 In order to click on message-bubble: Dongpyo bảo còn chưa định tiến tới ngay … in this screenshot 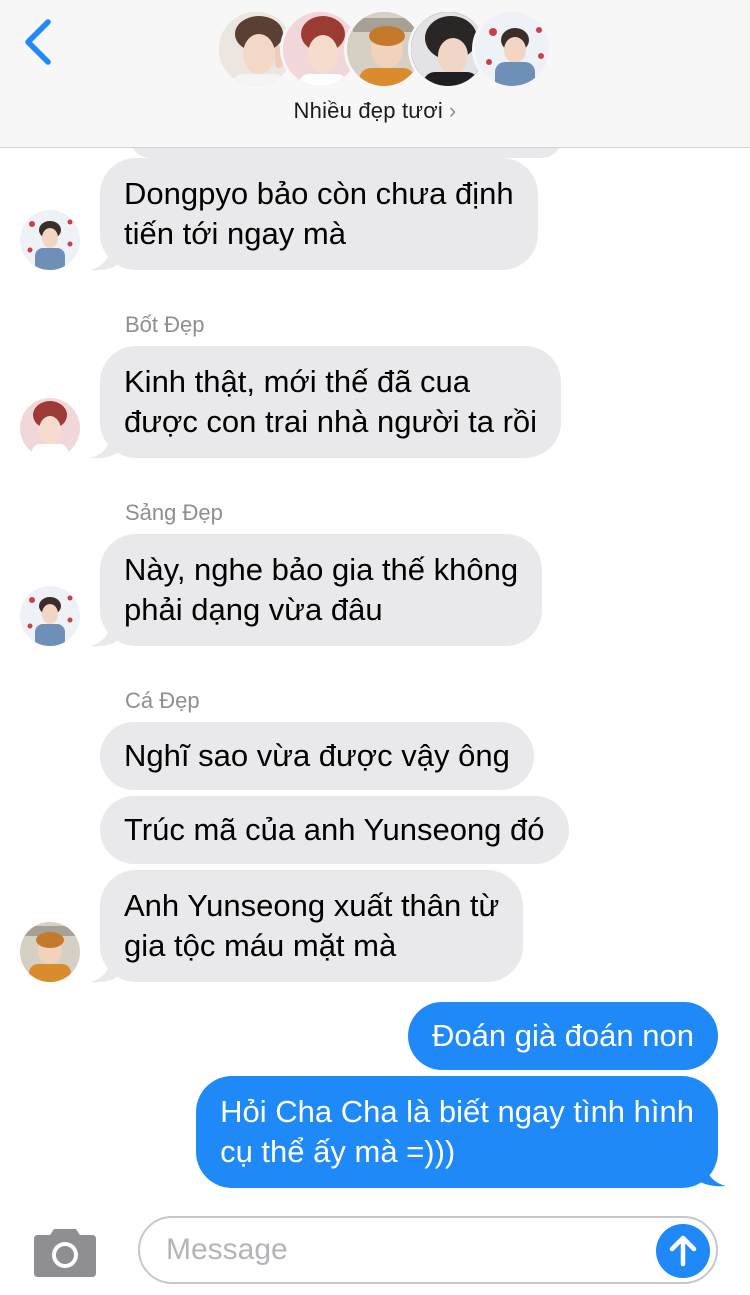, I will do `click(319, 214)`.